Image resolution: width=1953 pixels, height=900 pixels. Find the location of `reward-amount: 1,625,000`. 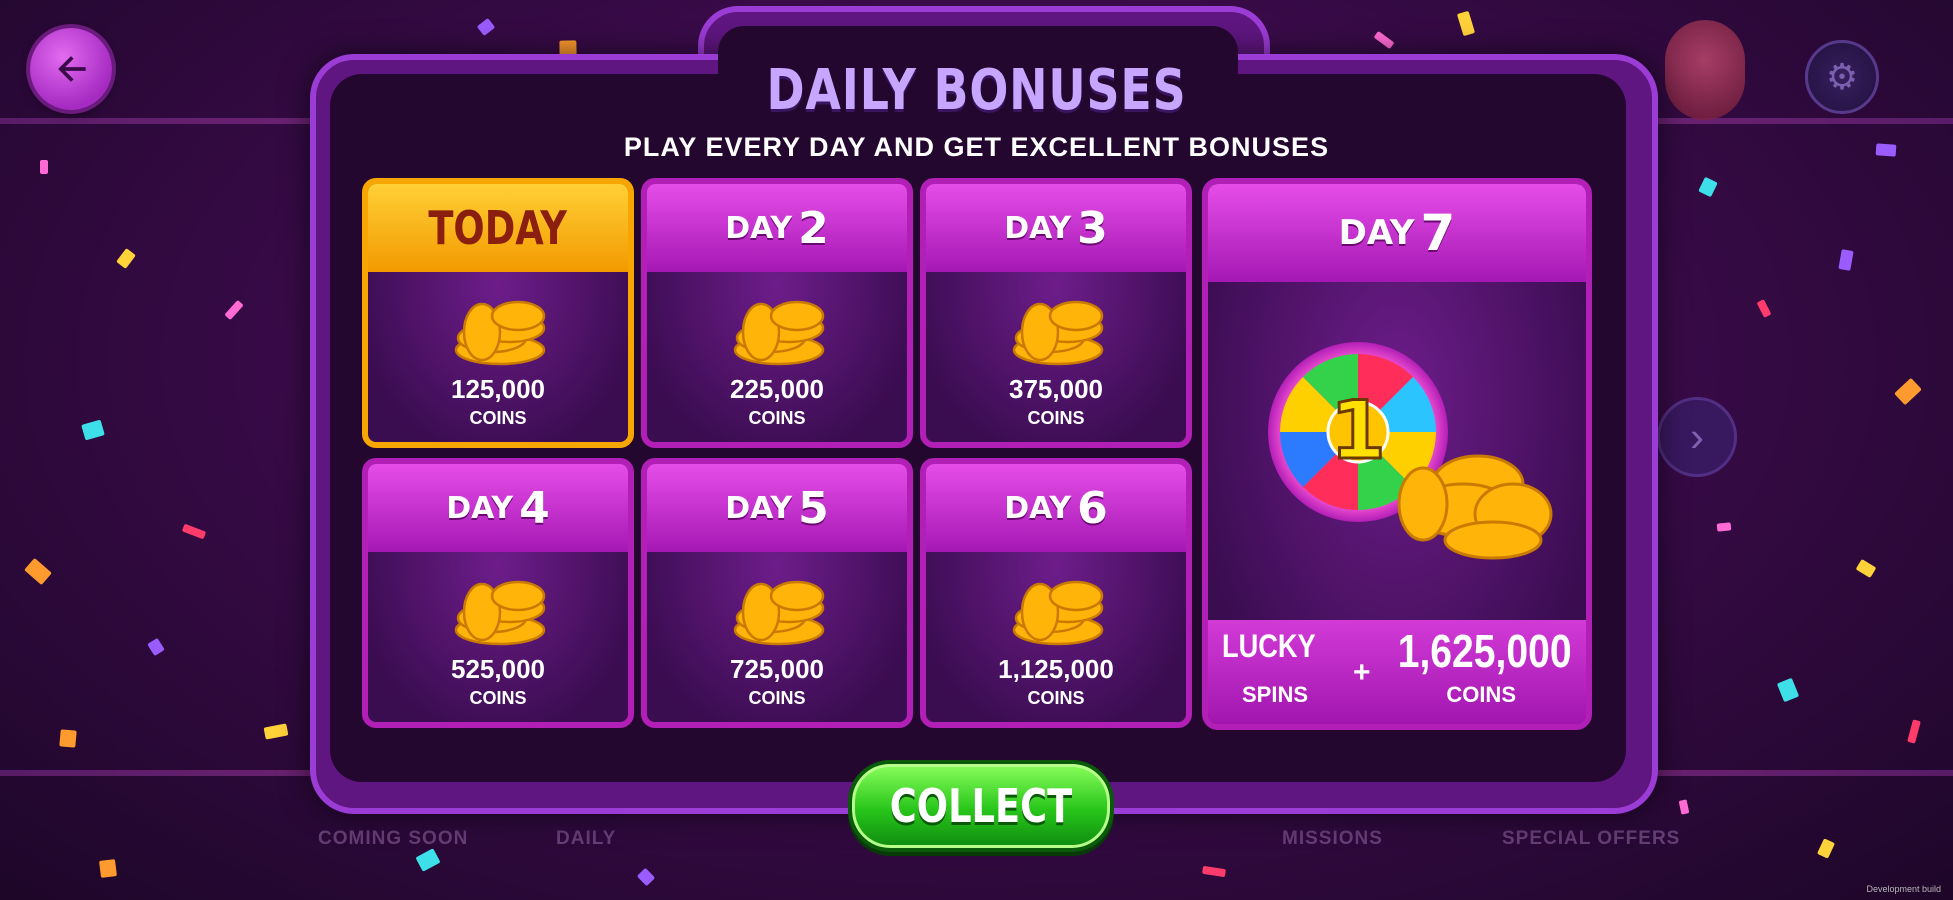

reward-amount: 1,625,000 is located at coordinates (1485, 651).